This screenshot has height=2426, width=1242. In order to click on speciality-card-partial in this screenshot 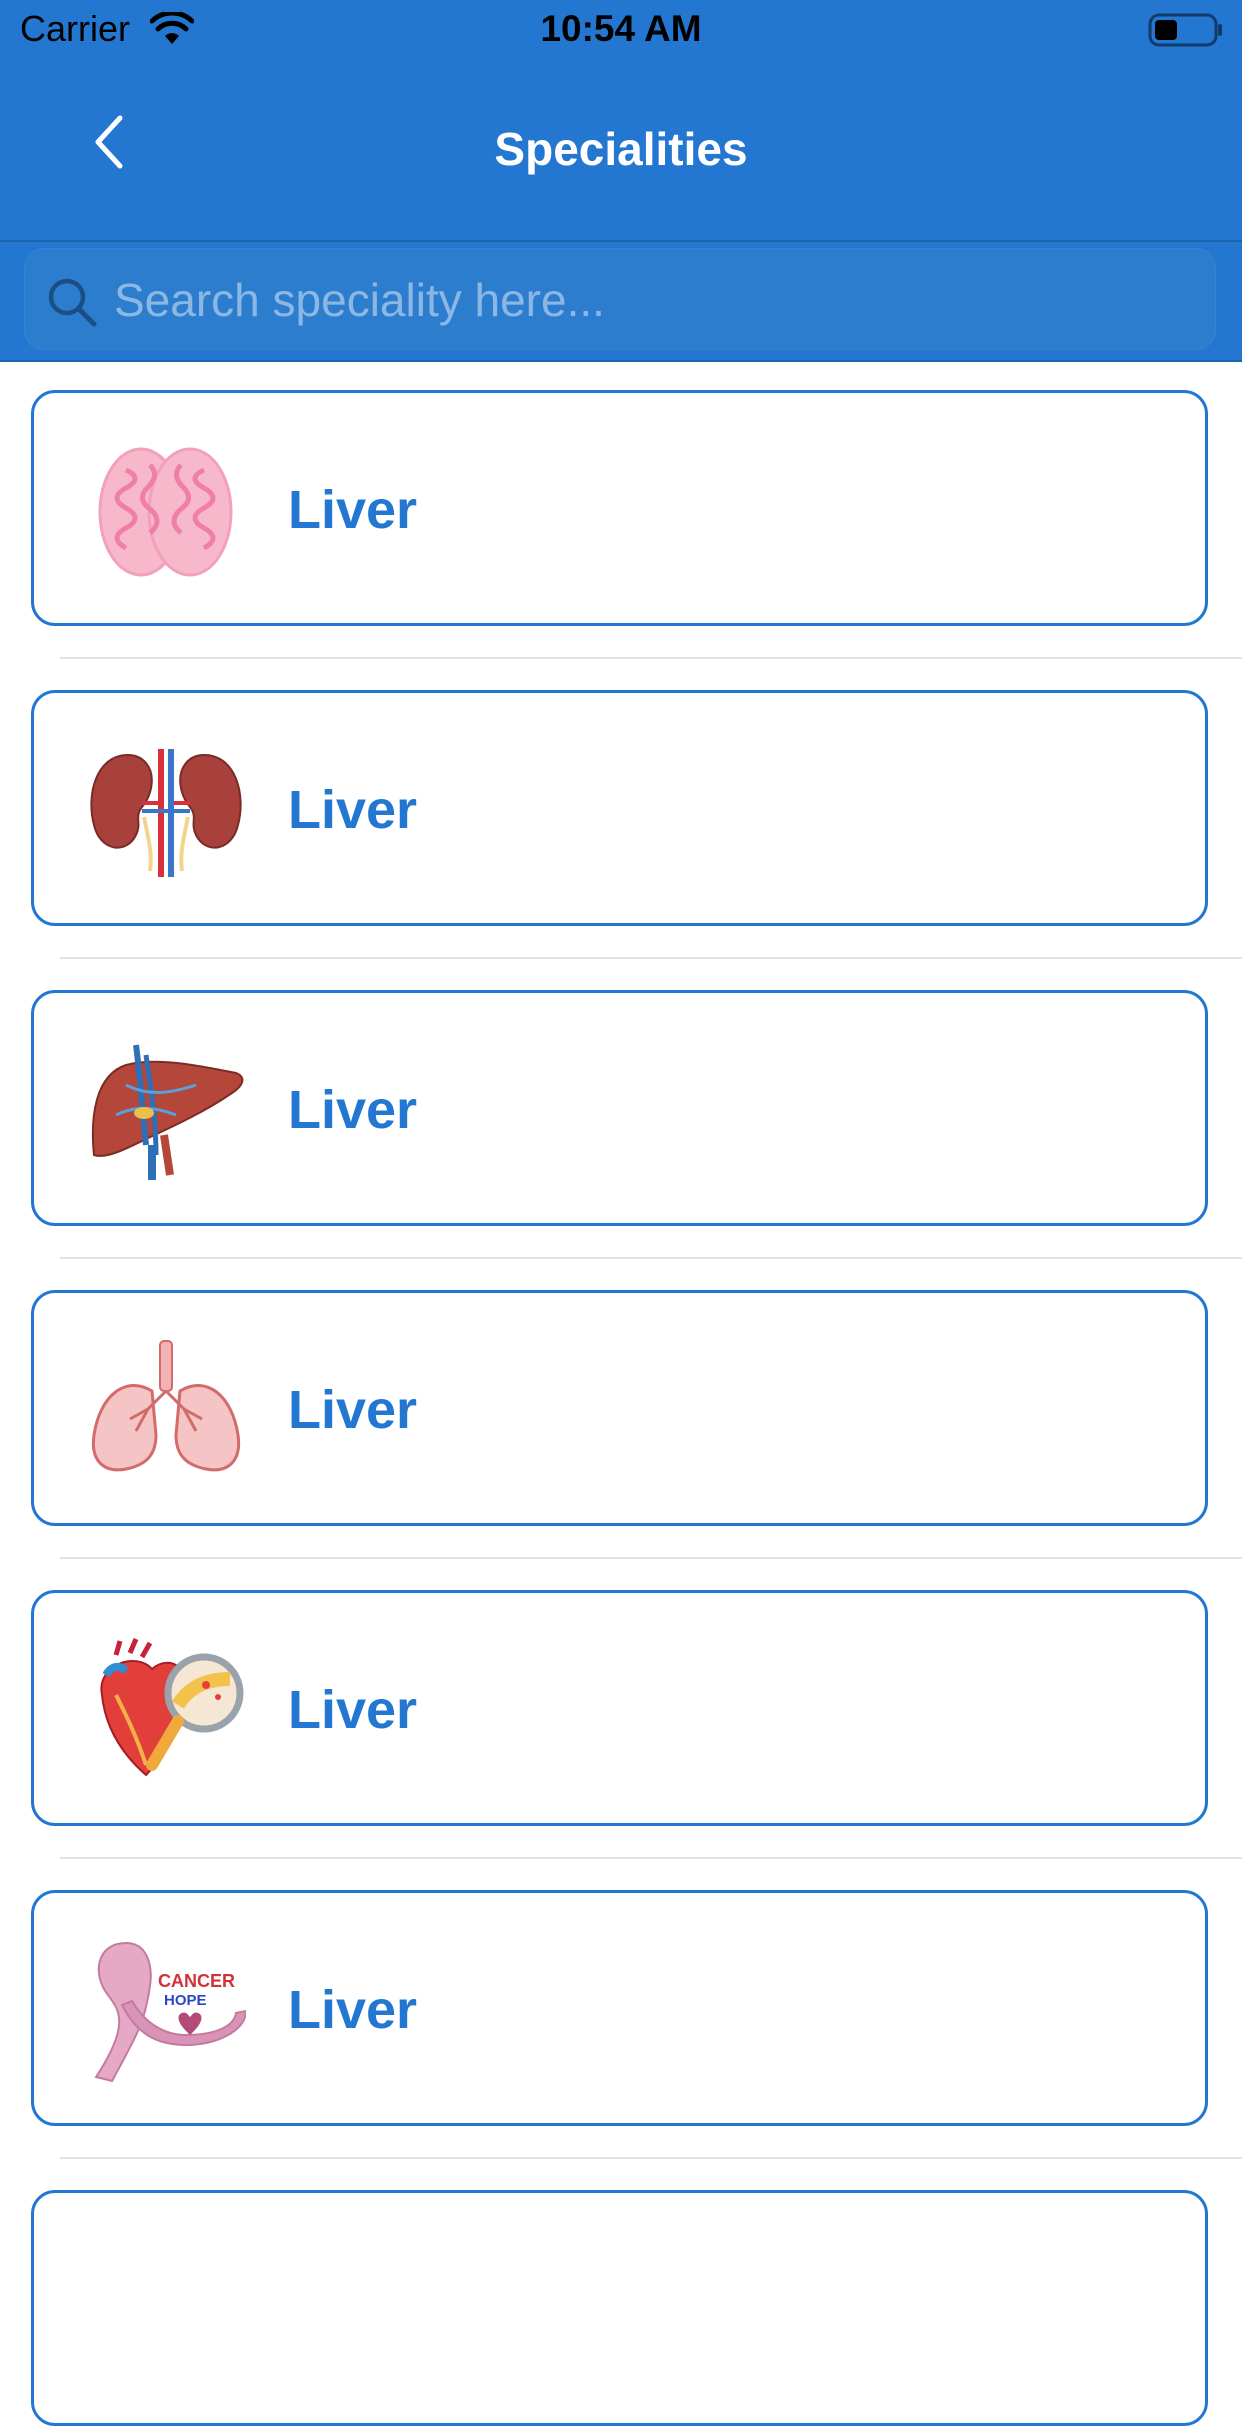, I will do `click(619, 2308)`.